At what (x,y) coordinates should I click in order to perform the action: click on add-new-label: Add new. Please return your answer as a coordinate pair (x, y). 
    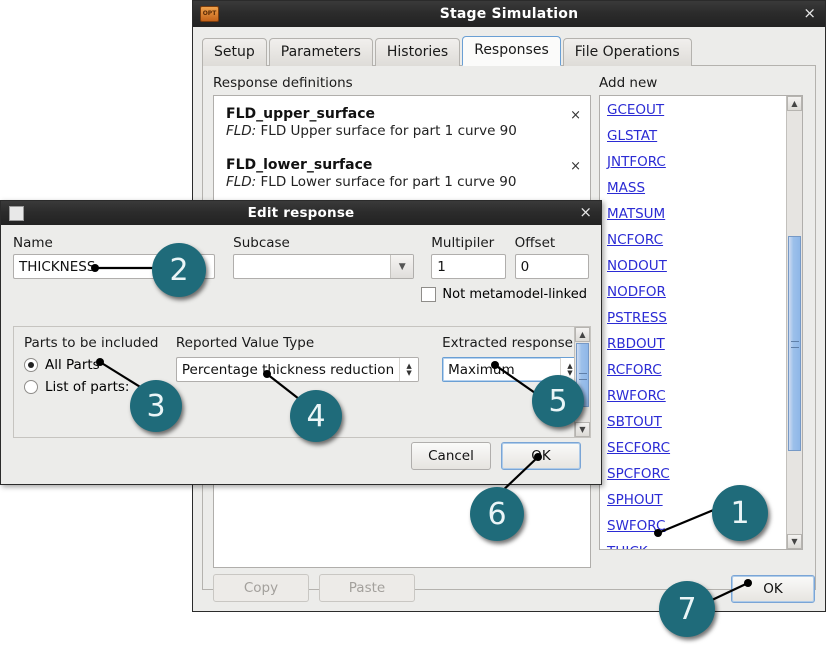
    Looking at the image, I should click on (628, 83).